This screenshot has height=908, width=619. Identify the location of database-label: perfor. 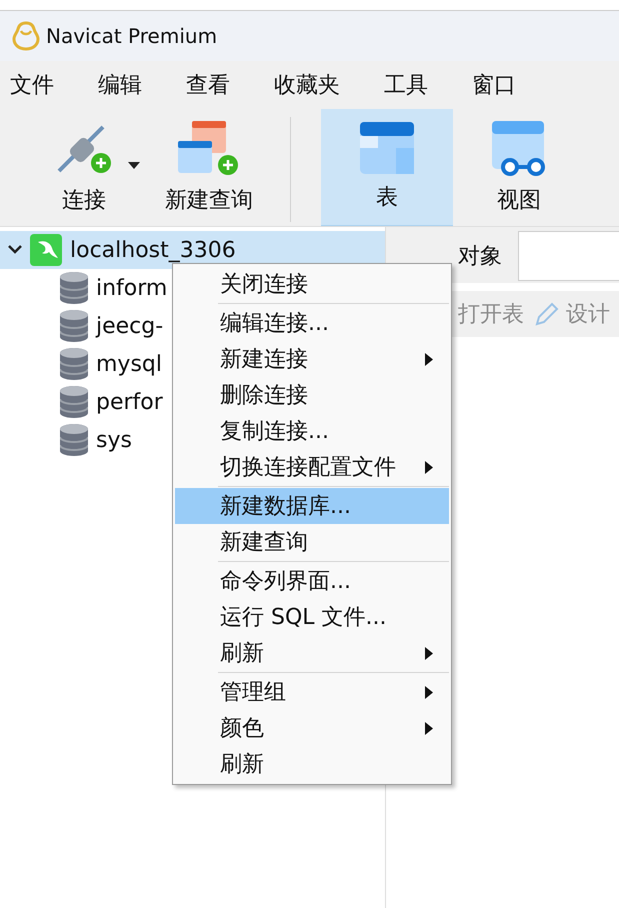
(129, 402).